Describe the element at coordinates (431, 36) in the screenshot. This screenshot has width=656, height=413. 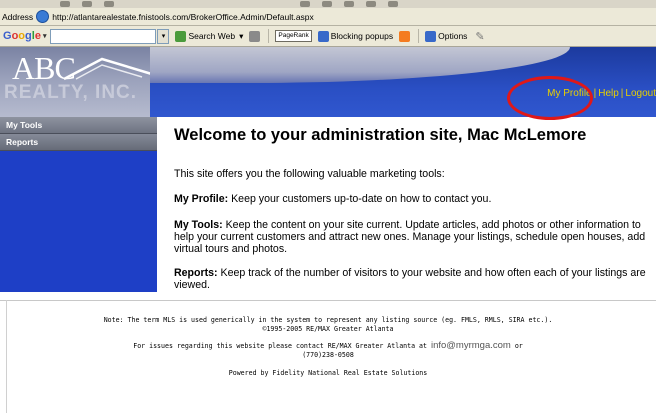
I see `options-icon` at that location.